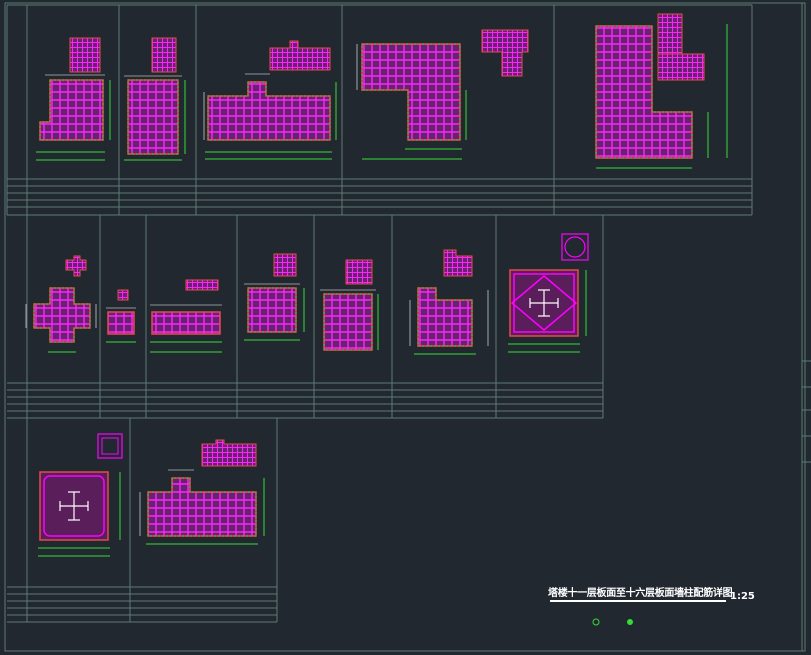 This screenshot has height=655, width=811. Describe the element at coordinates (742, 596) in the screenshot. I see `drawing-scale: 1:25` at that location.